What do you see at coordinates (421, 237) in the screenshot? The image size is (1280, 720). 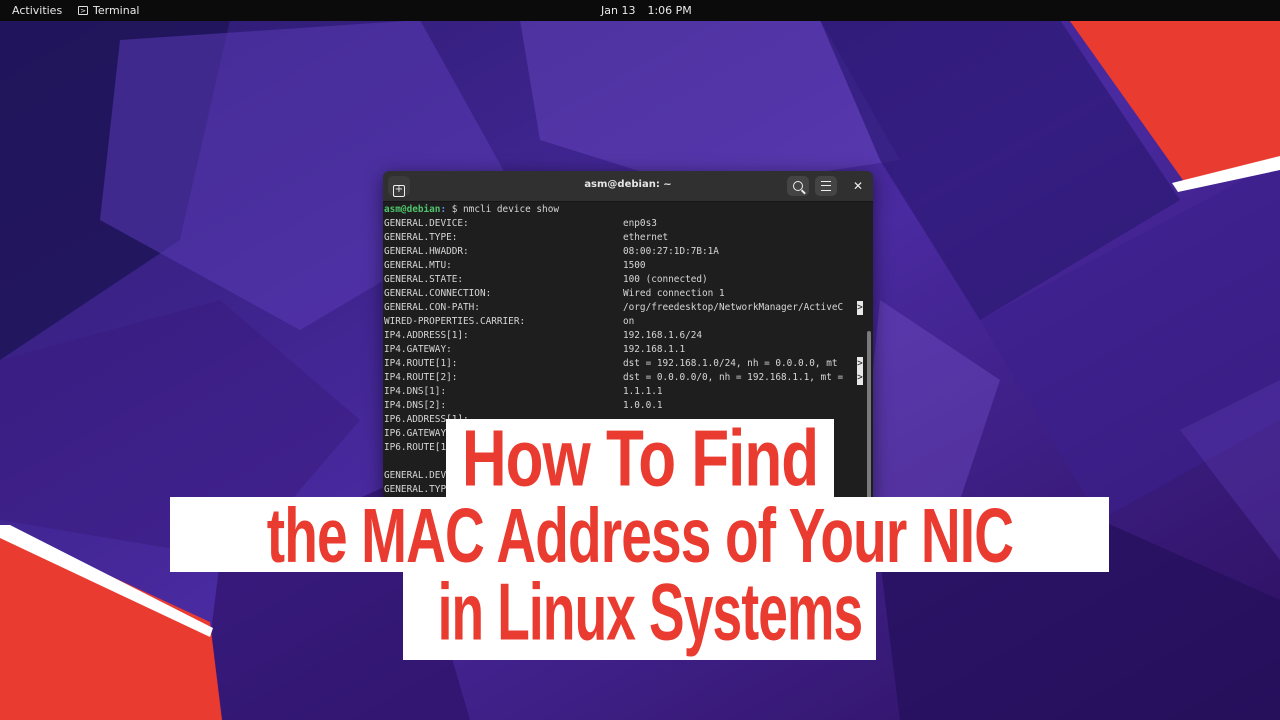 I see `property-name: GENERAL.TYPE:` at bounding box center [421, 237].